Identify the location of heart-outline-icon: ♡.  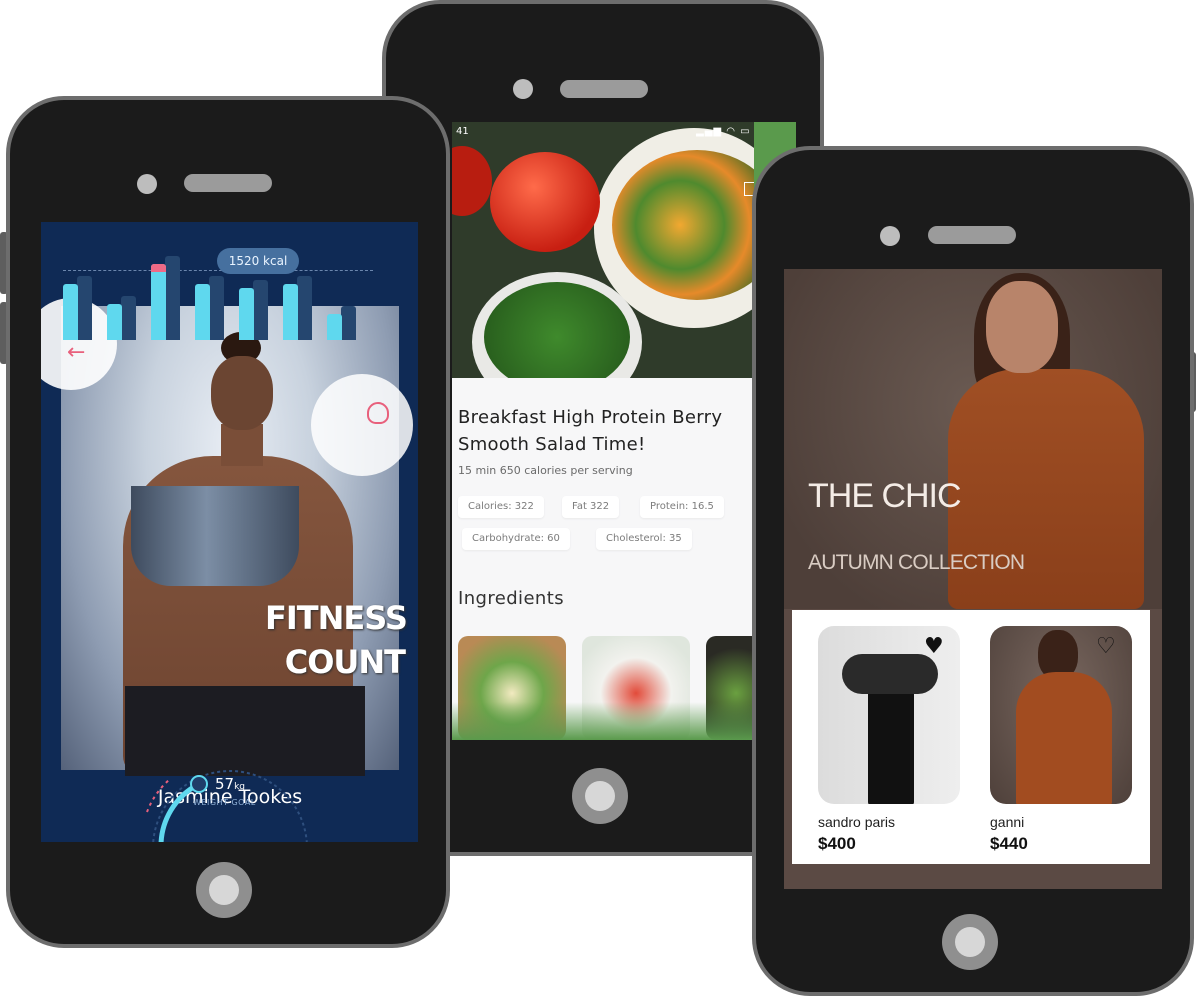
(1106, 647).